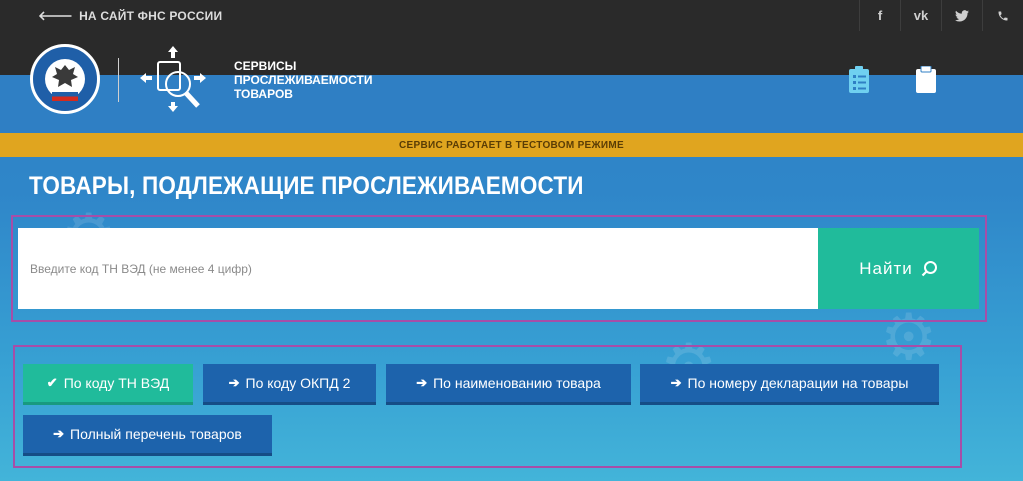 This screenshot has width=1023, height=481. What do you see at coordinates (151, 15) in the screenshot?
I see `fns-site-link-label: НА САЙТ ФНС РОССИИ` at bounding box center [151, 15].